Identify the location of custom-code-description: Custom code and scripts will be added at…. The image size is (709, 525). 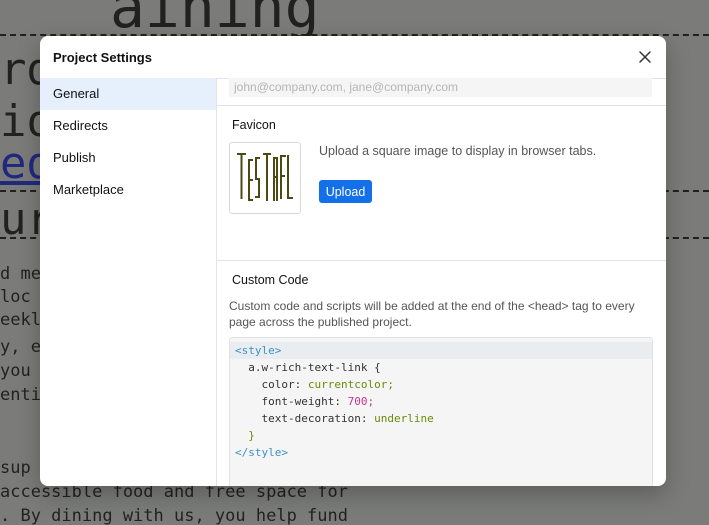
(432, 314).